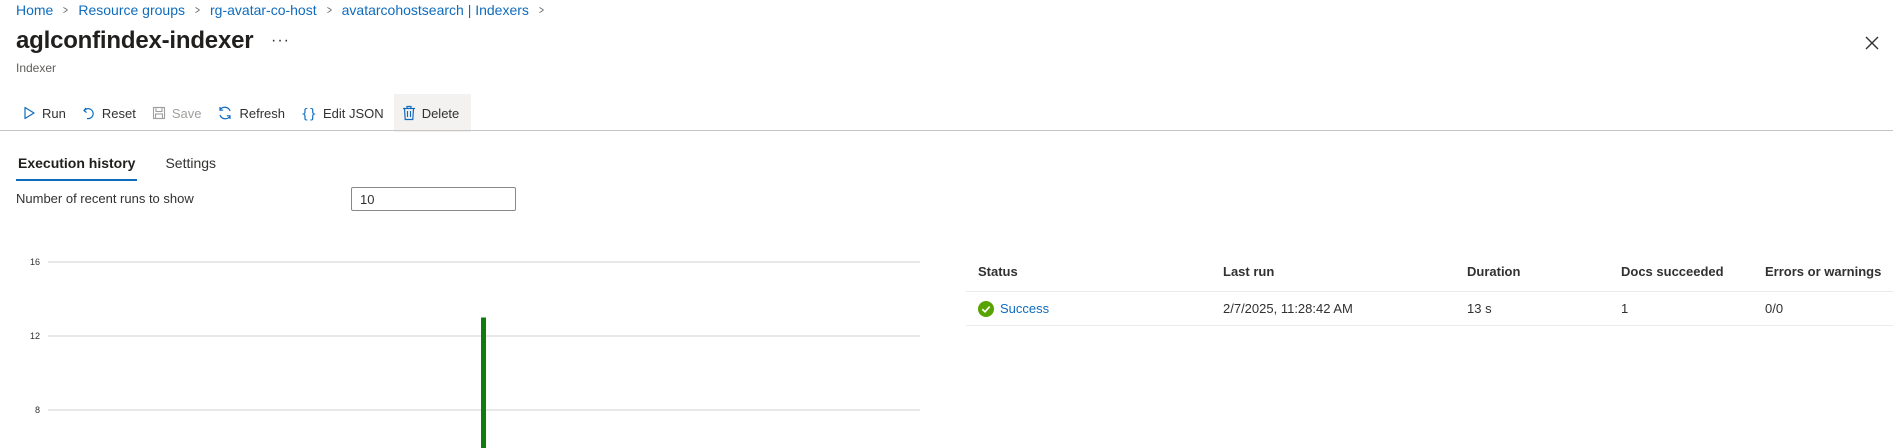 This screenshot has width=1893, height=448. Describe the element at coordinates (946, 130) in the screenshot. I see `toolbar-divider` at that location.